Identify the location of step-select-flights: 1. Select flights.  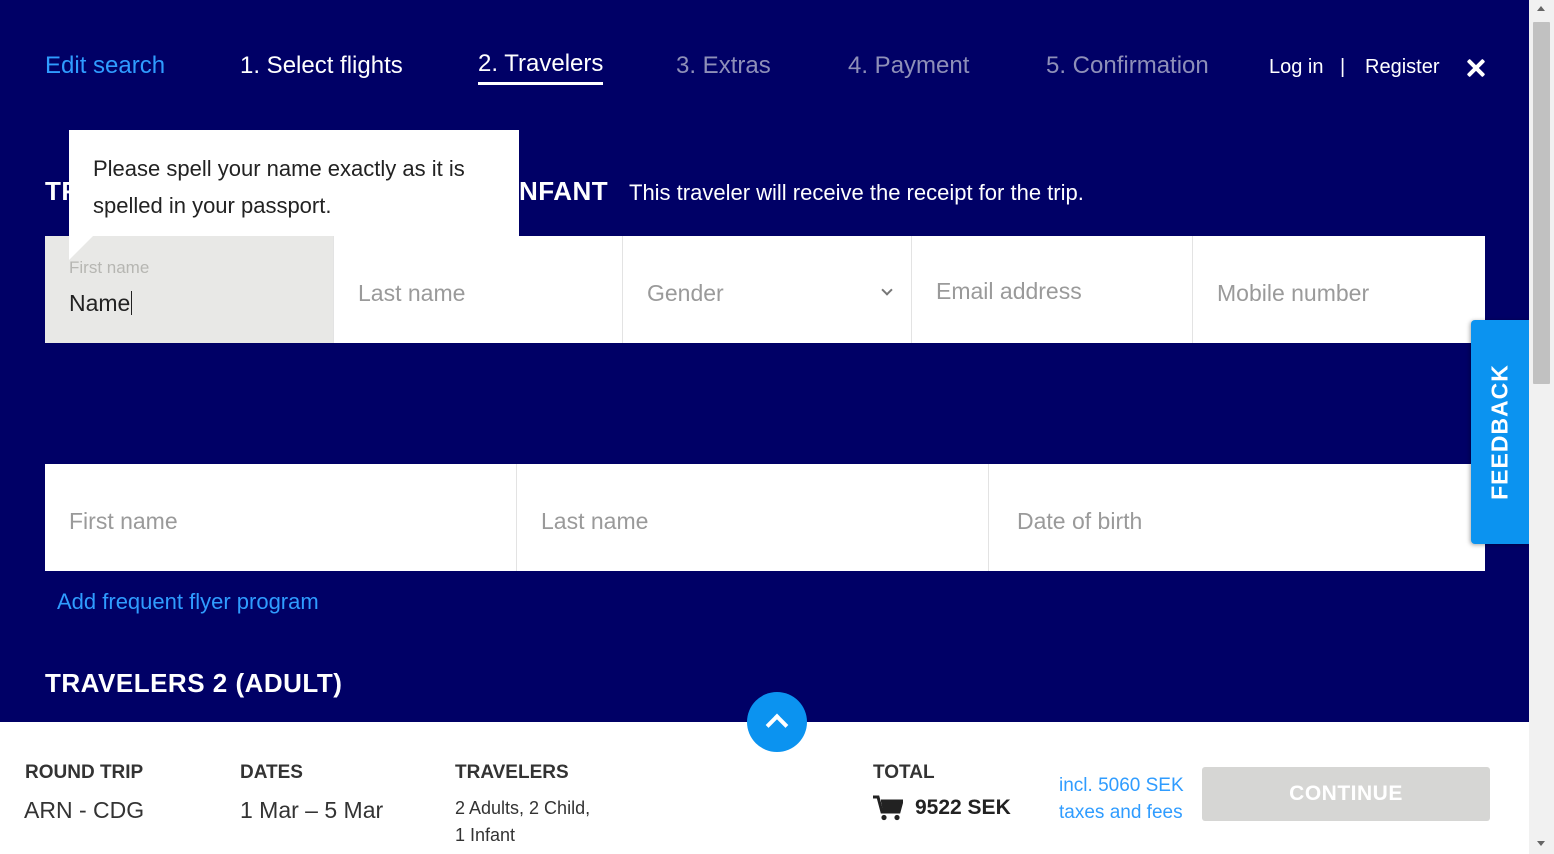
(321, 66).